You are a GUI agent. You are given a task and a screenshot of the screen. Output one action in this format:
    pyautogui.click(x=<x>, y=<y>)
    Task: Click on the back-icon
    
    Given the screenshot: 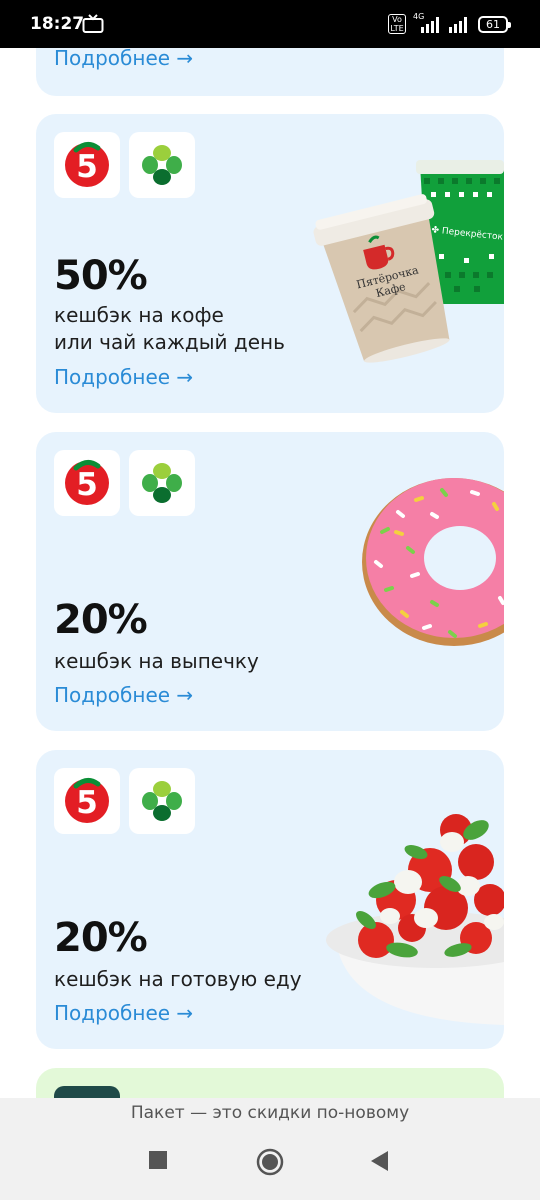 What is the action you would take?
    pyautogui.click(x=380, y=1161)
    